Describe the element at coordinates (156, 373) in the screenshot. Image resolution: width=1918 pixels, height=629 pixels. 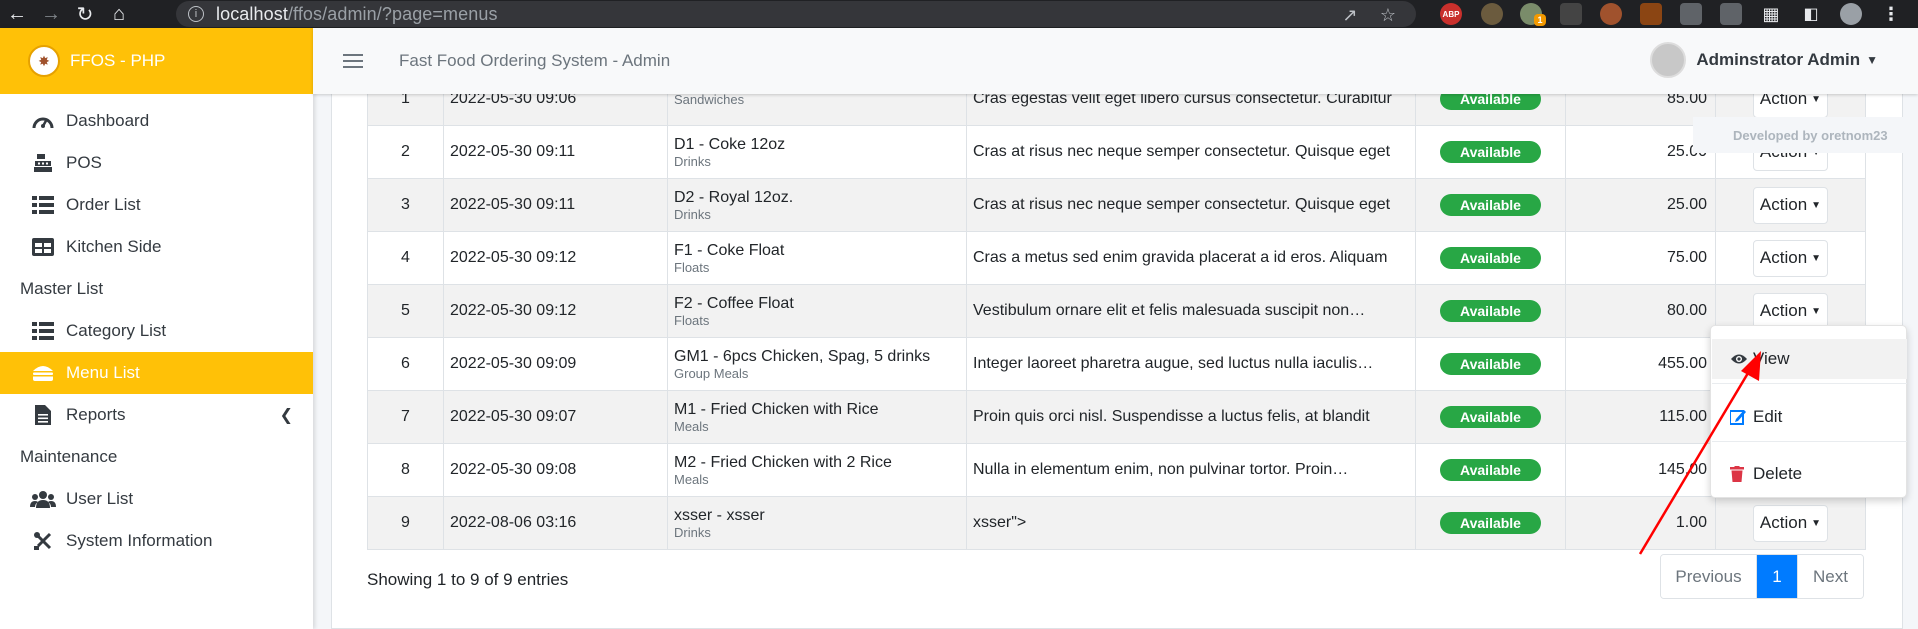
I see `sidebar-item-menu-list: Menu List` at that location.